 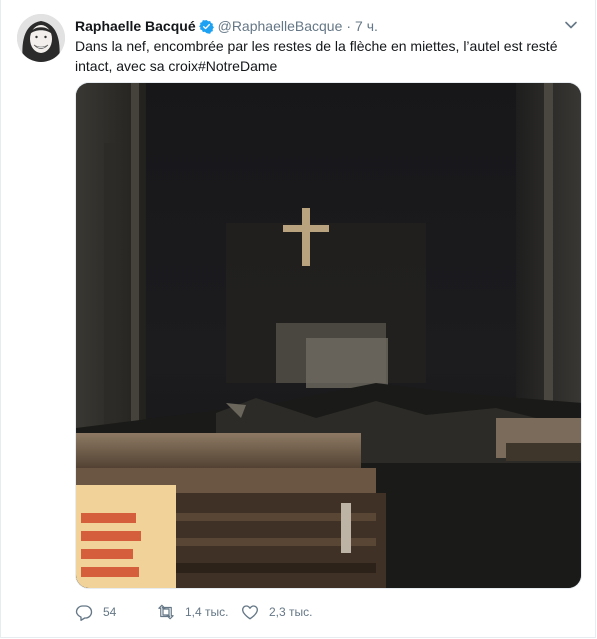 What do you see at coordinates (166, 612) in the screenshot?
I see `retweet-icon` at bounding box center [166, 612].